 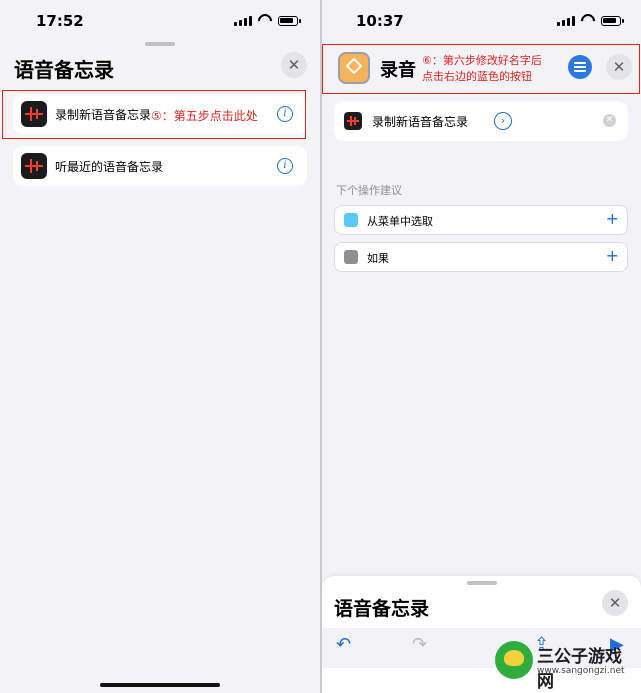 I want to click on status-time: 10:37, so click(x=380, y=21).